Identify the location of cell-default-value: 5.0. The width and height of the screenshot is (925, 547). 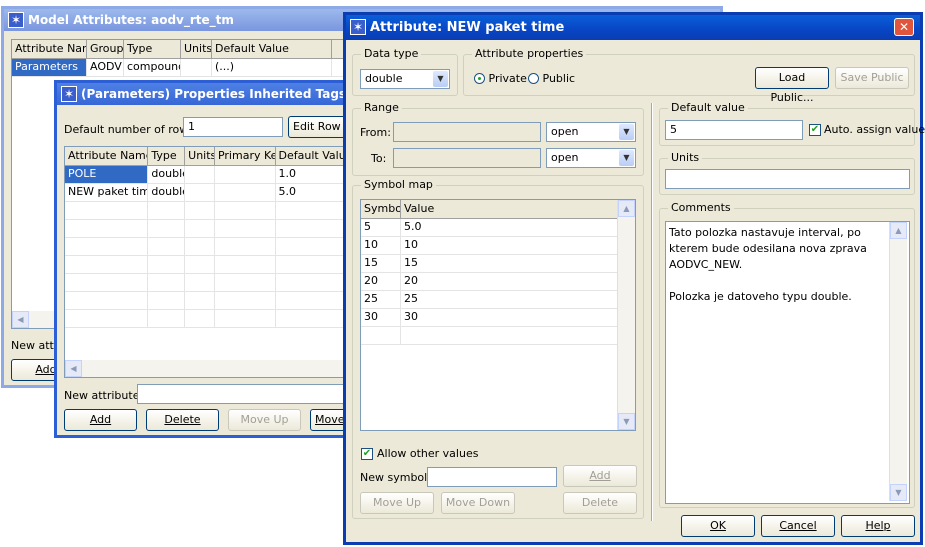
(314, 192).